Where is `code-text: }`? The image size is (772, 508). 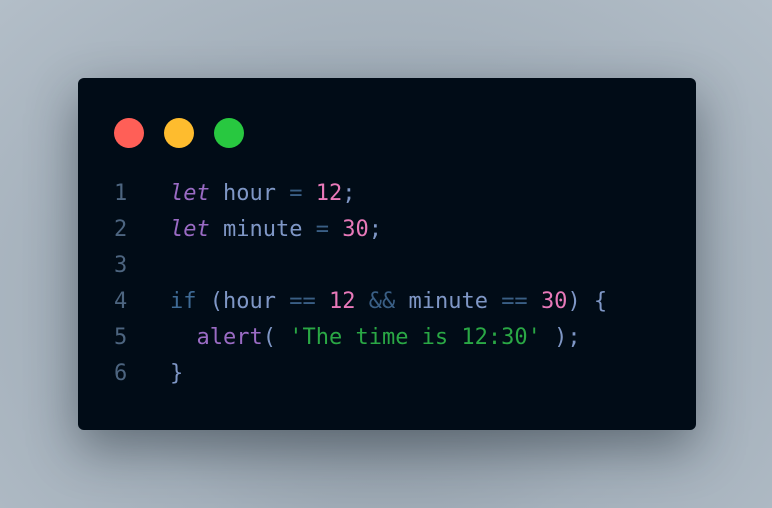
code-text: } is located at coordinates (176, 374).